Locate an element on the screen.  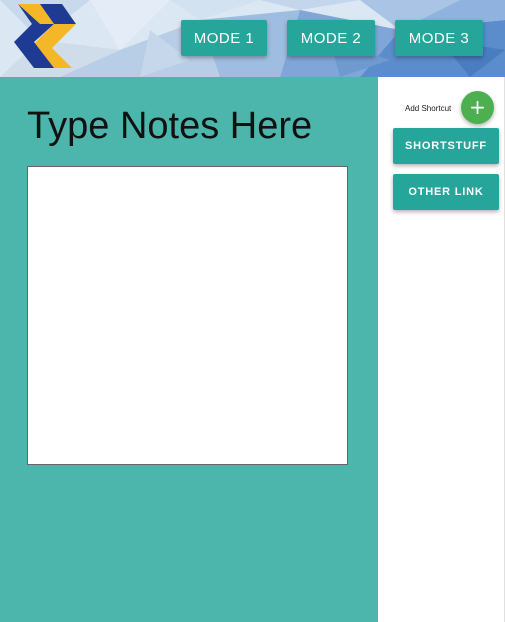
plus-icon: + is located at coordinates (477, 107).